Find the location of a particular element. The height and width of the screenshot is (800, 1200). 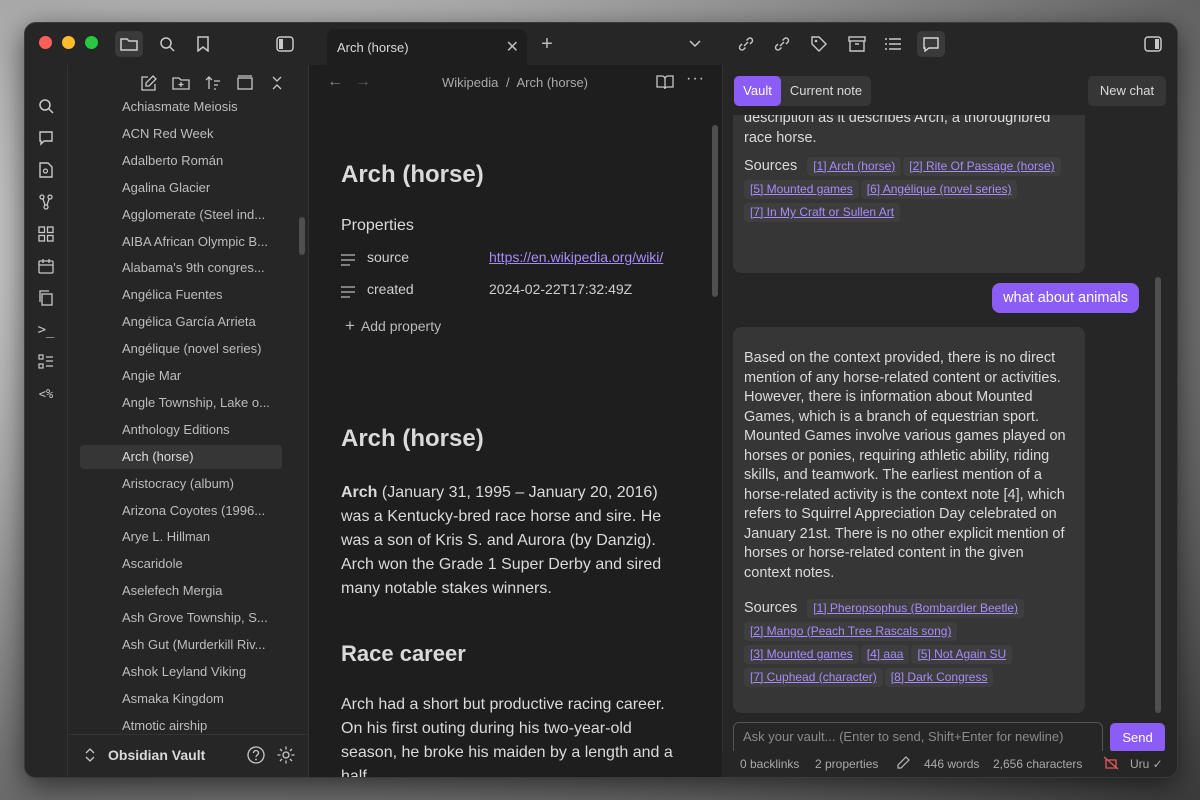

chat-scrollbar is located at coordinates (1158, 495).